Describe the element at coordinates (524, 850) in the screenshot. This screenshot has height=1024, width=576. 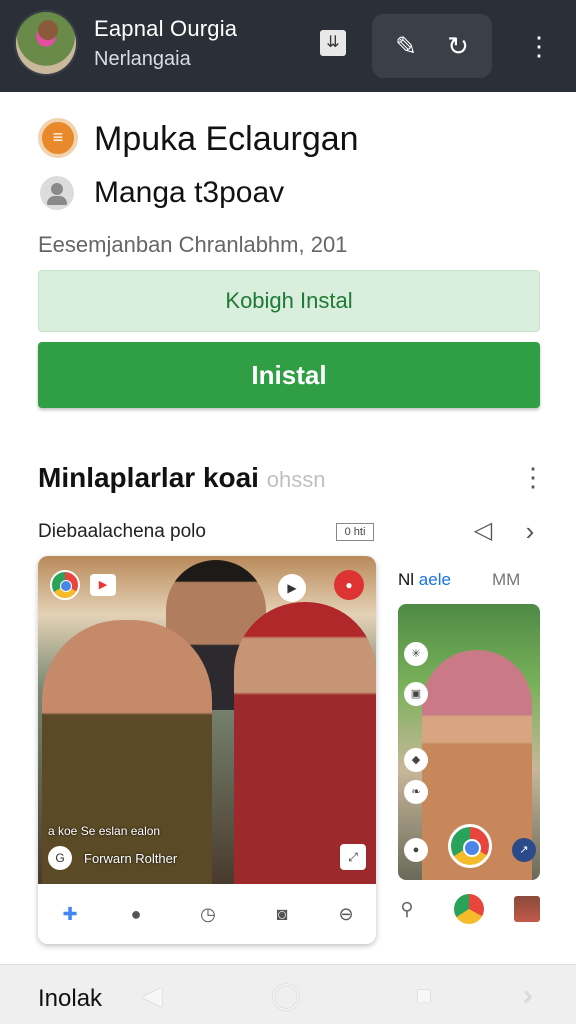
I see `trend-icon: ↗` at that location.